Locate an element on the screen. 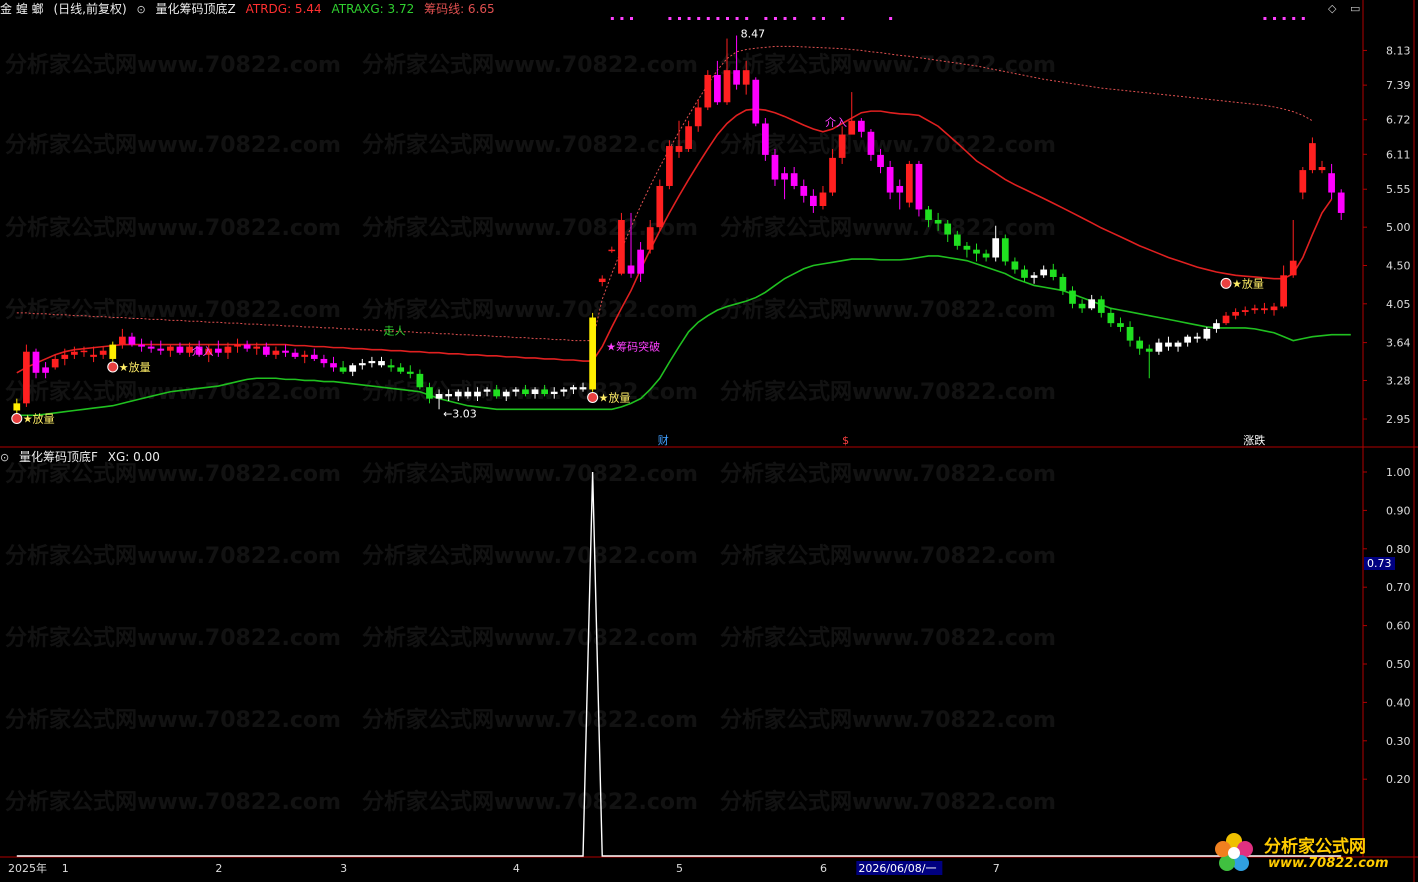 Image resolution: width=1418 pixels, height=882 pixels. sub-axis-label: 1.00 is located at coordinates (1398, 472).